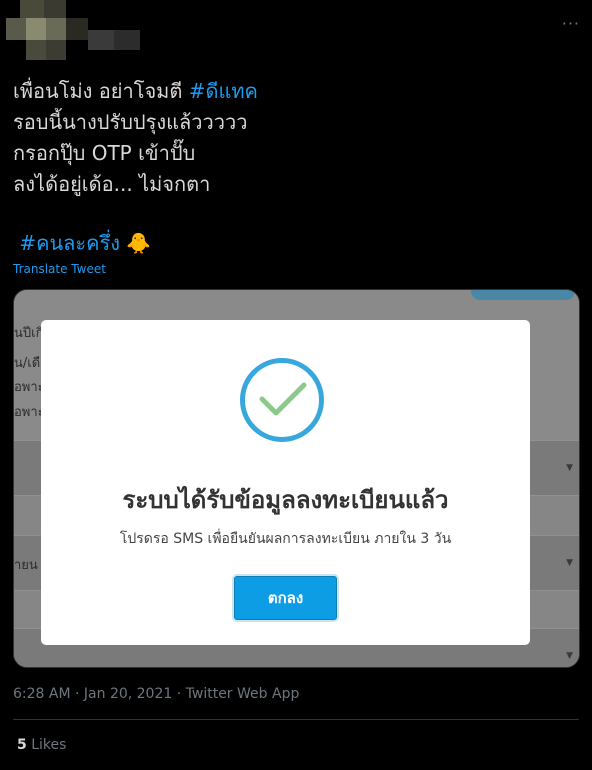 This screenshot has height=770, width=592. What do you see at coordinates (285, 598) in the screenshot?
I see `ok-button: ตกลง` at bounding box center [285, 598].